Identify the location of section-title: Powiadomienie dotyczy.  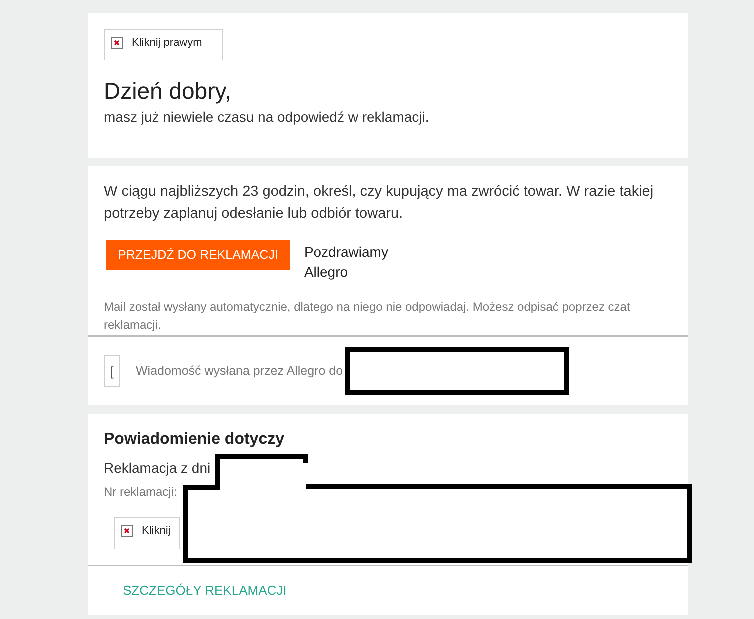
(194, 440).